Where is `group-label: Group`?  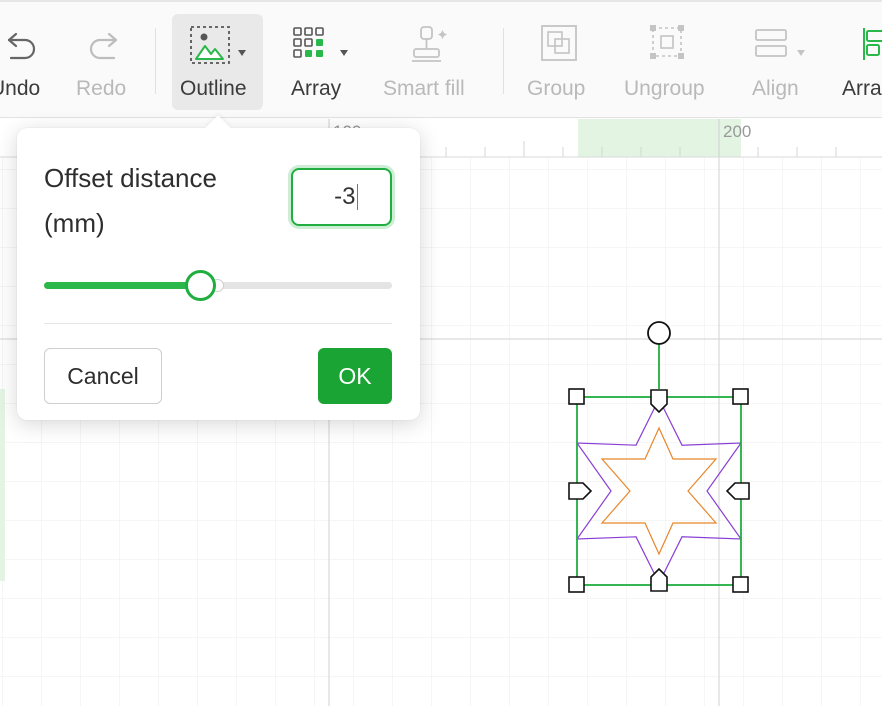 group-label: Group is located at coordinates (556, 88).